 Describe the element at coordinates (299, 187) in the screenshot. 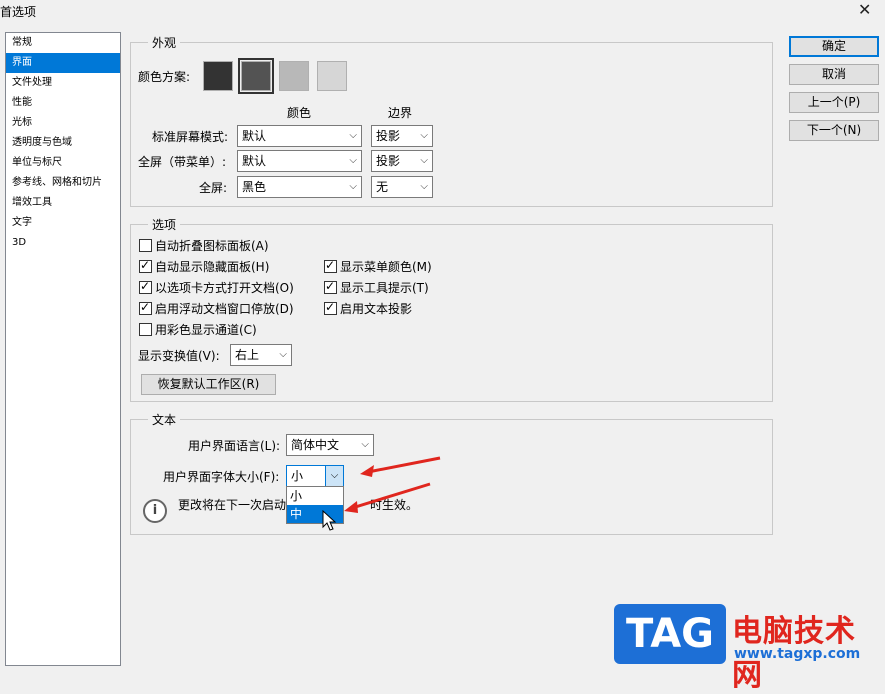

I see `fullscreen-color-select: 黑色 ⌵` at that location.